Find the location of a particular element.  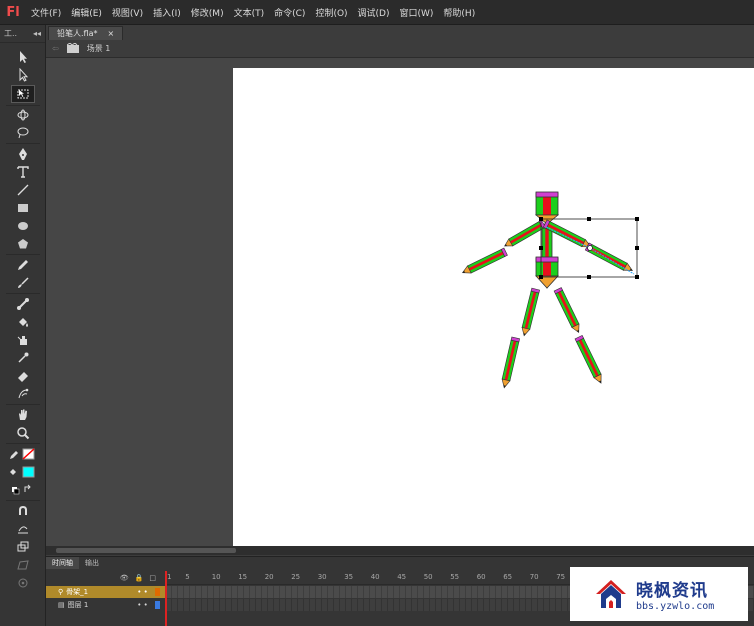

rectangle-tool-icon is located at coordinates (23, 208).